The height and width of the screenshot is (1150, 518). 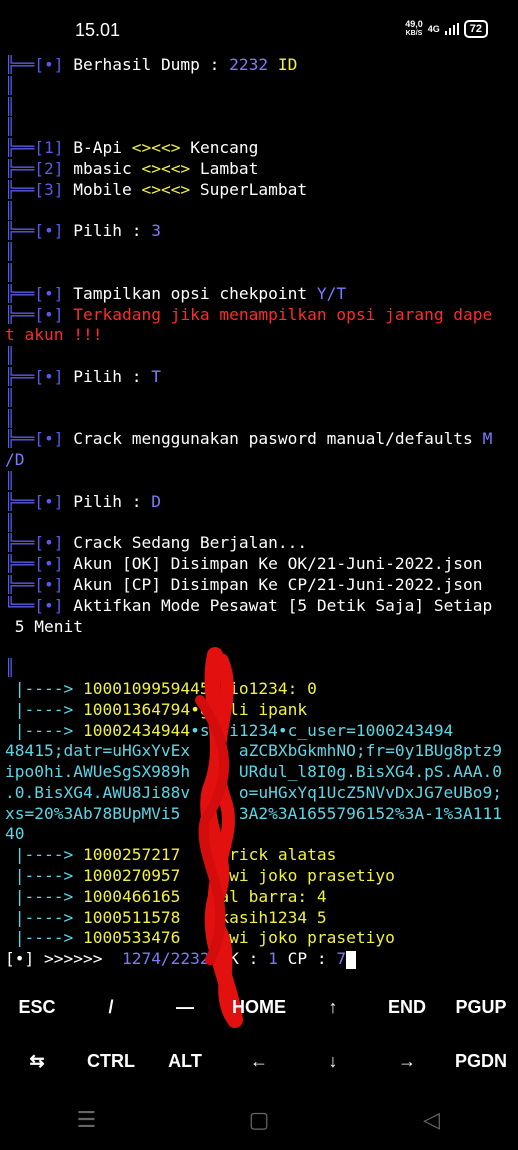 I want to click on ok-label: OK :, so click(x=239, y=959).